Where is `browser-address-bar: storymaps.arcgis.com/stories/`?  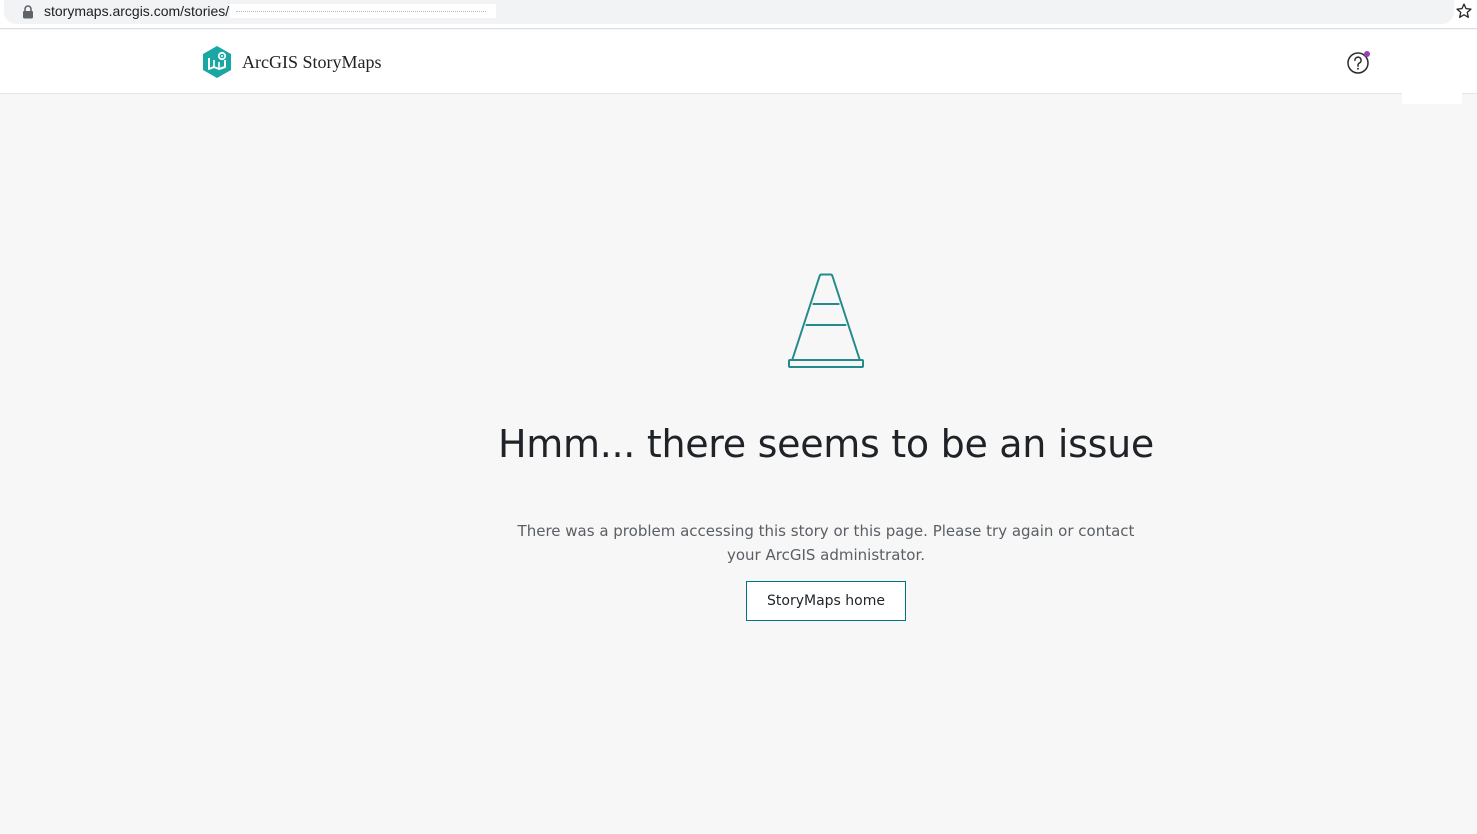
browser-address-bar: storymaps.arcgis.com/stories/ is located at coordinates (738, 14).